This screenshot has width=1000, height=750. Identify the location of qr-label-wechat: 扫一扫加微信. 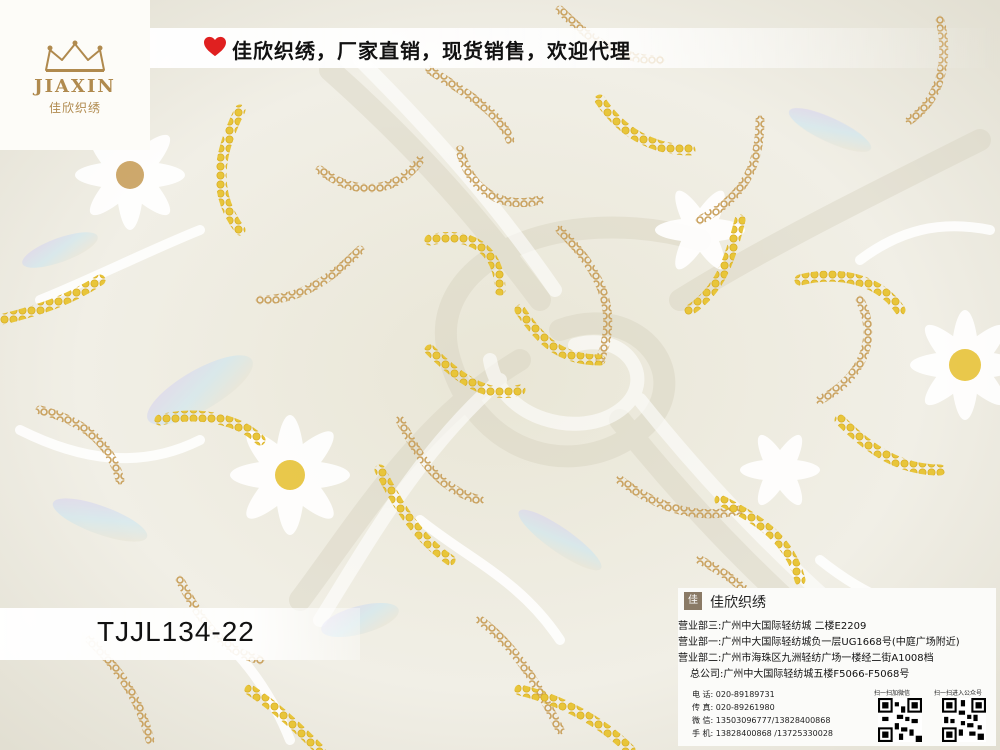
(892, 693).